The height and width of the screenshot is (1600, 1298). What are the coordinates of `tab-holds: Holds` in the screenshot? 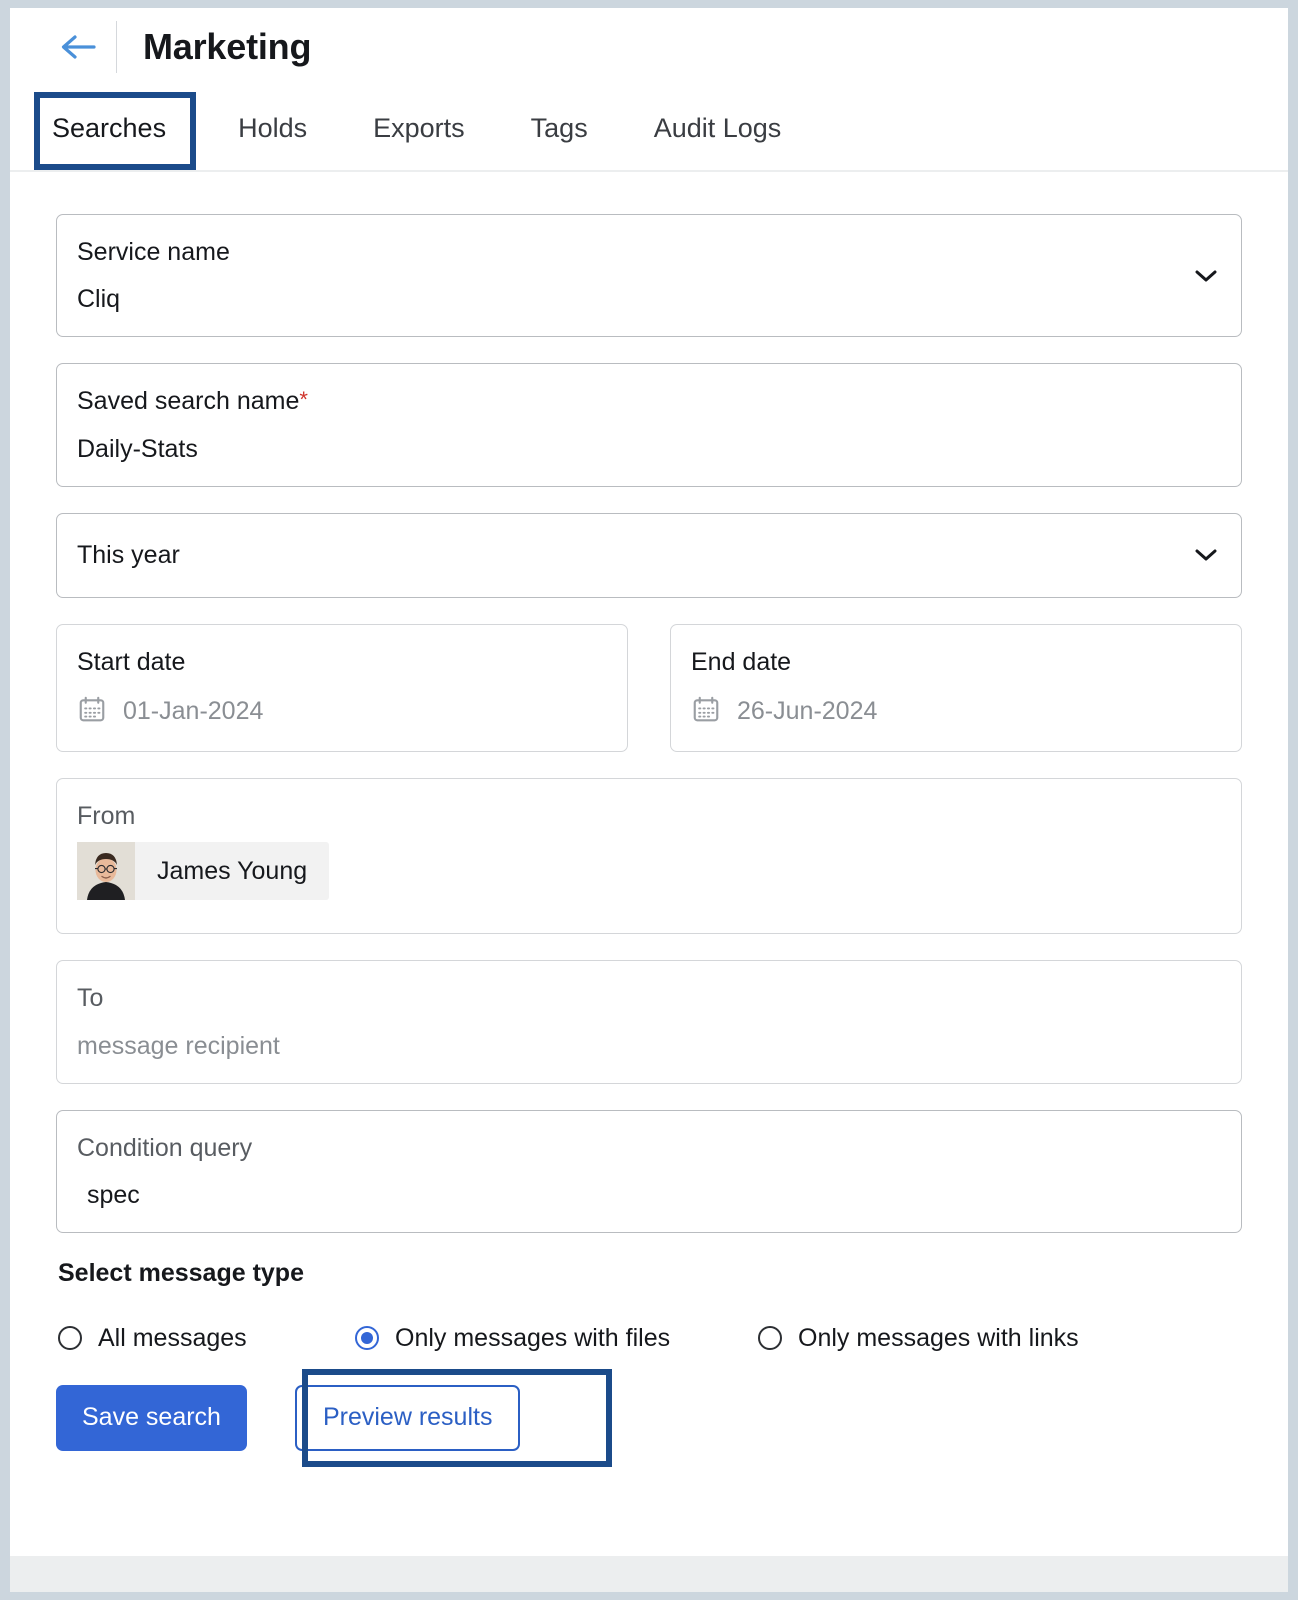 It's located at (272, 128).